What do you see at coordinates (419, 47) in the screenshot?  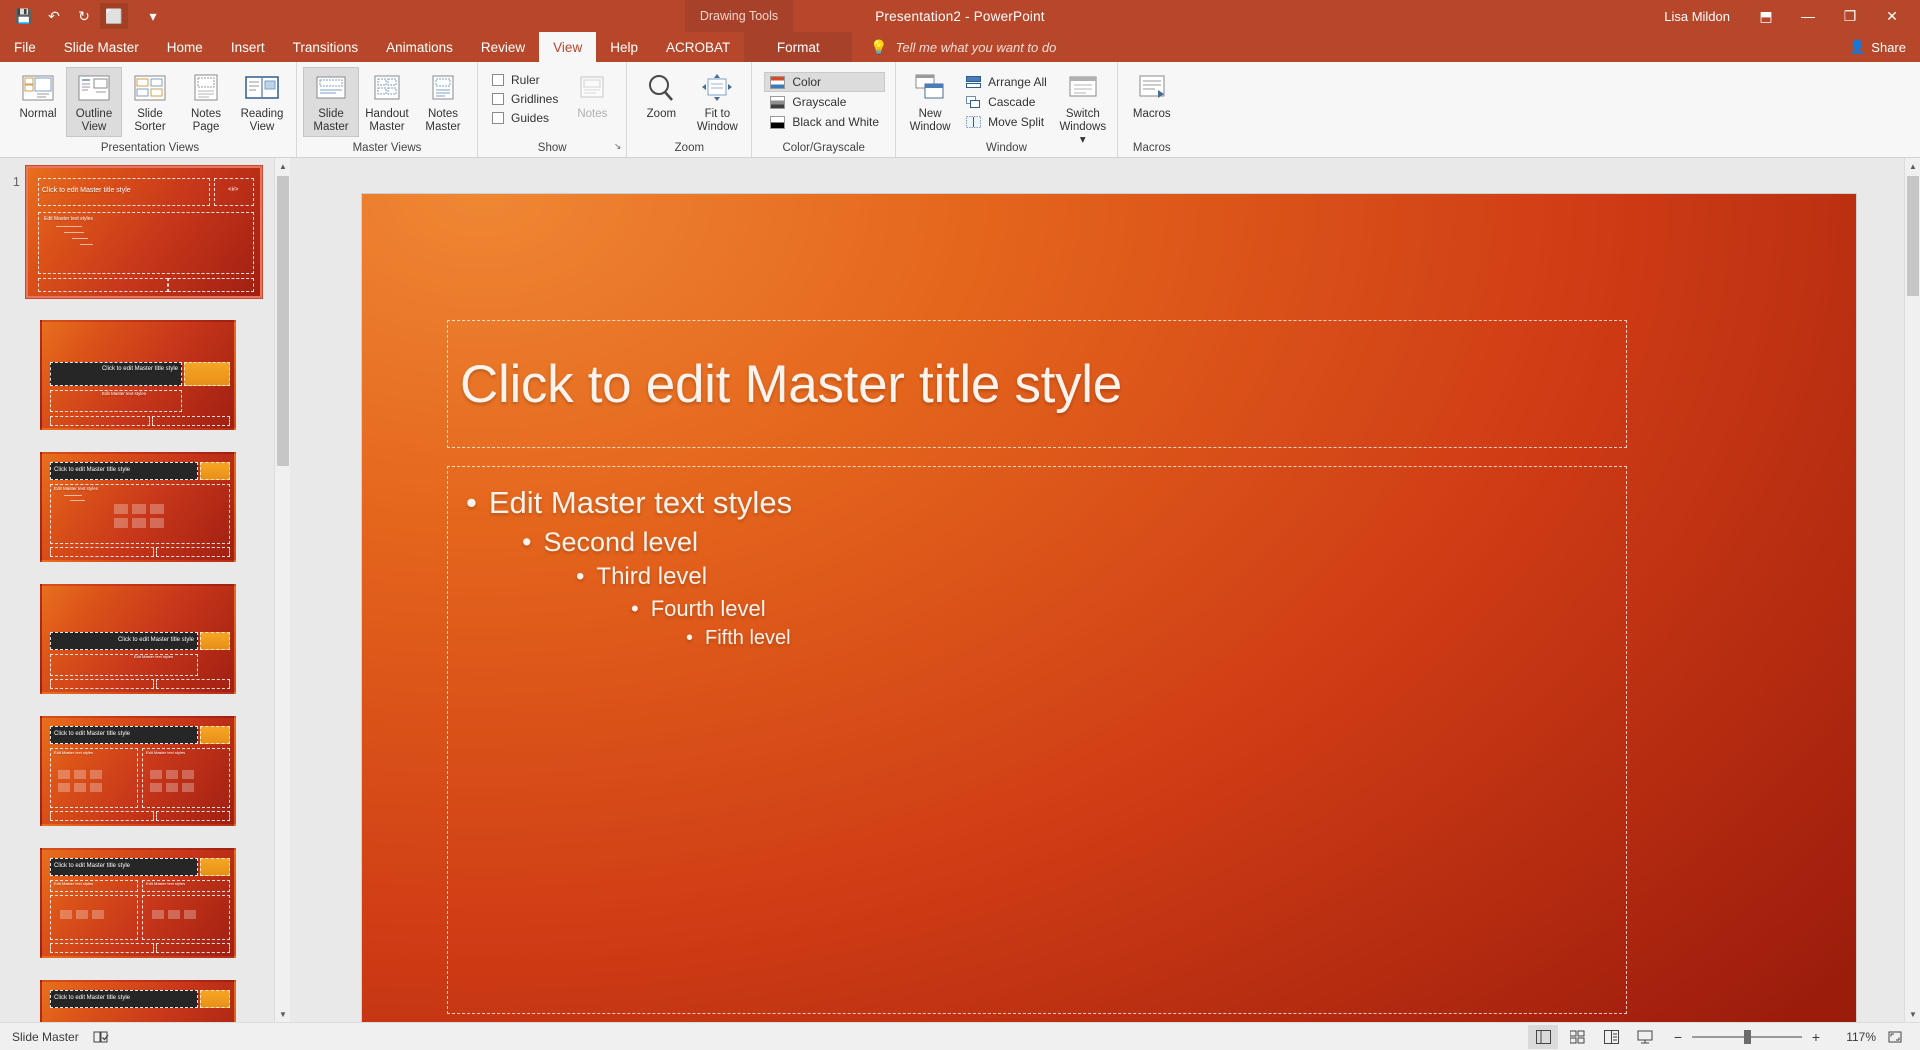 I see `tab-animations: Animations` at bounding box center [419, 47].